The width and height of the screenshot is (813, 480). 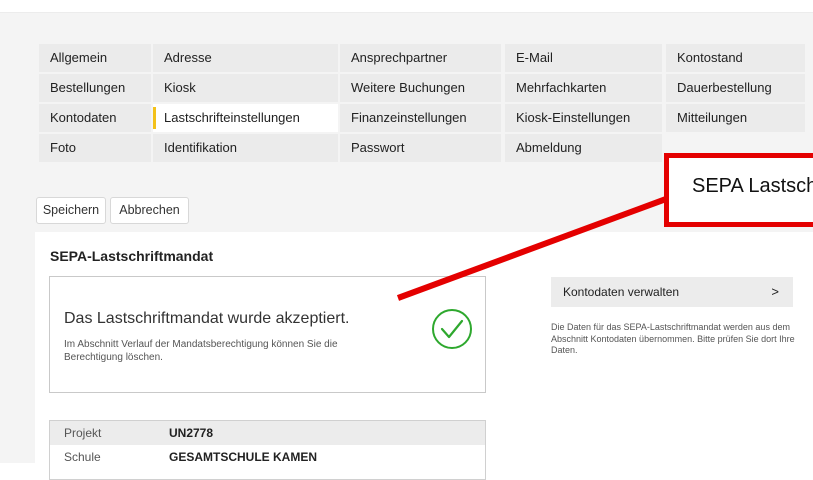 What do you see at coordinates (752, 186) in the screenshot?
I see `annotation-callout-text: SEPA Lastschrift` at bounding box center [752, 186].